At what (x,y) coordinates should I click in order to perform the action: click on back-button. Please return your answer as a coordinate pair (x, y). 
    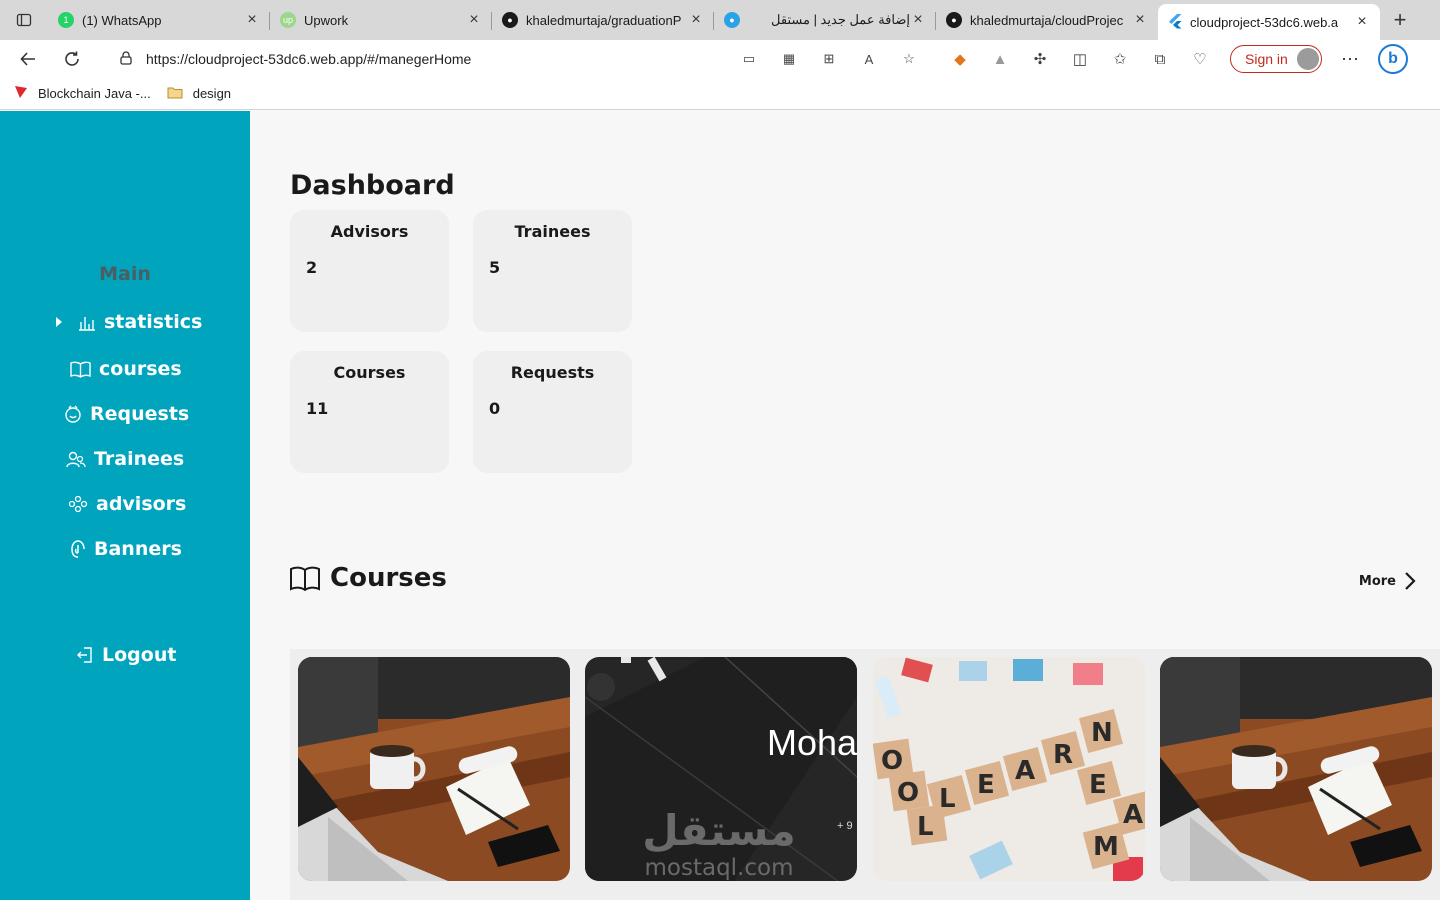
    Looking at the image, I should click on (28, 59).